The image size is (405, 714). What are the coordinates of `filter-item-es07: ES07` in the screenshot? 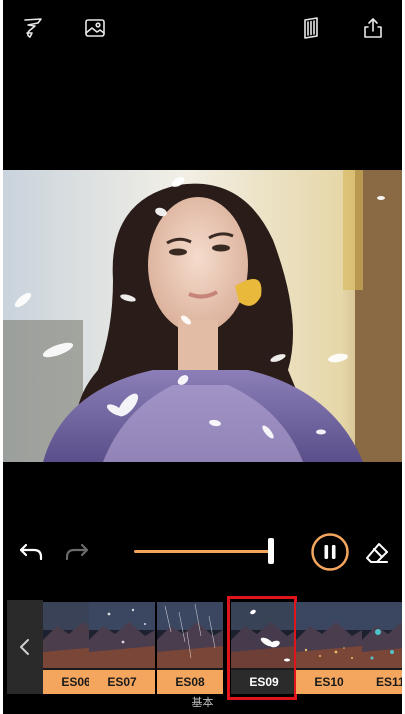 It's located at (122, 648).